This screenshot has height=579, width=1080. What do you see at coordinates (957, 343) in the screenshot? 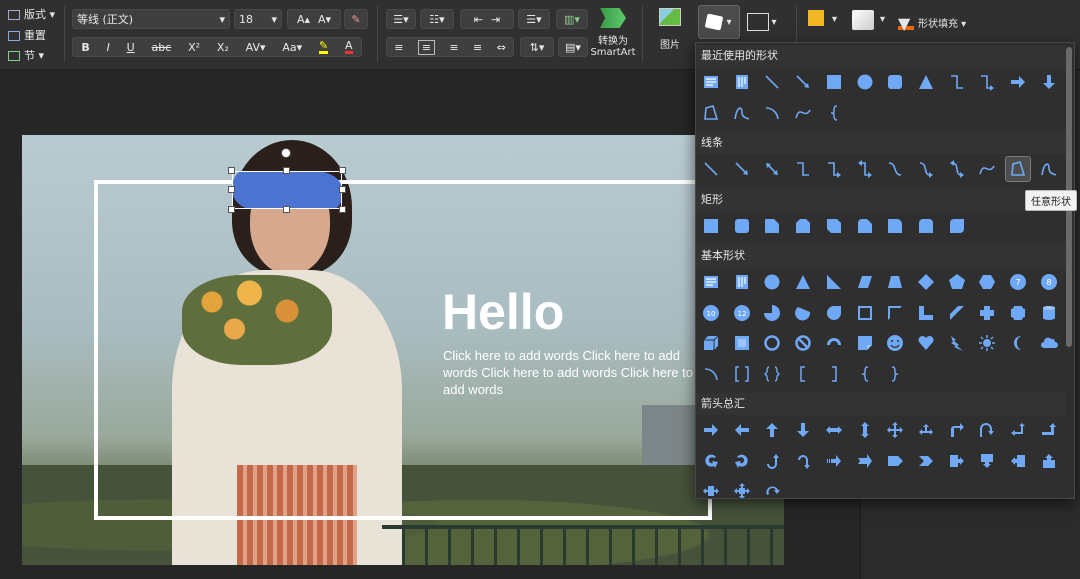
I see `lightning-bolt-icon` at bounding box center [957, 343].